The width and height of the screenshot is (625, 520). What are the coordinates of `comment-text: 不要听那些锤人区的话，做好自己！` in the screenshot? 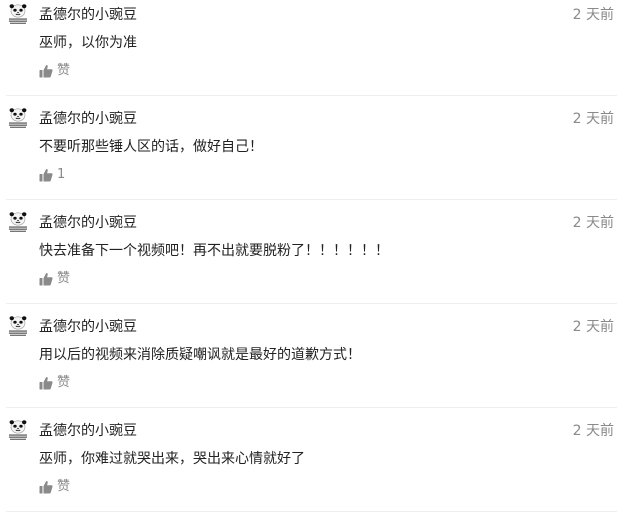 It's located at (151, 147).